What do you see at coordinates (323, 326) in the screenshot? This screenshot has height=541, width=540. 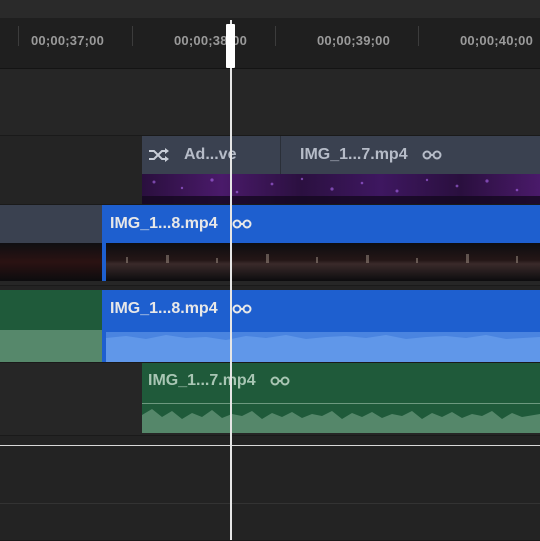 I see `clip-img-8-audio: IMG_1...8.mp4` at bounding box center [323, 326].